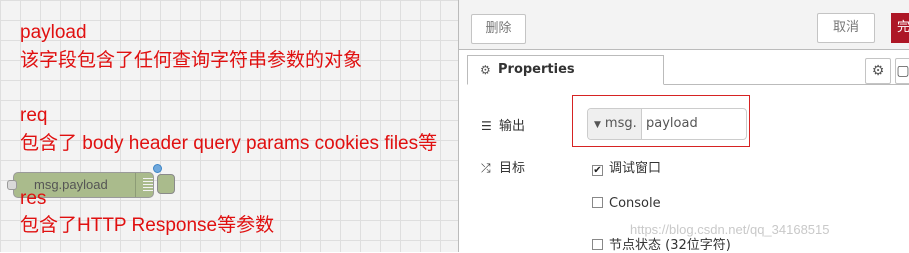 Image resolution: width=909 pixels, height=253 pixels. I want to click on delete-button: 删除, so click(498, 29).